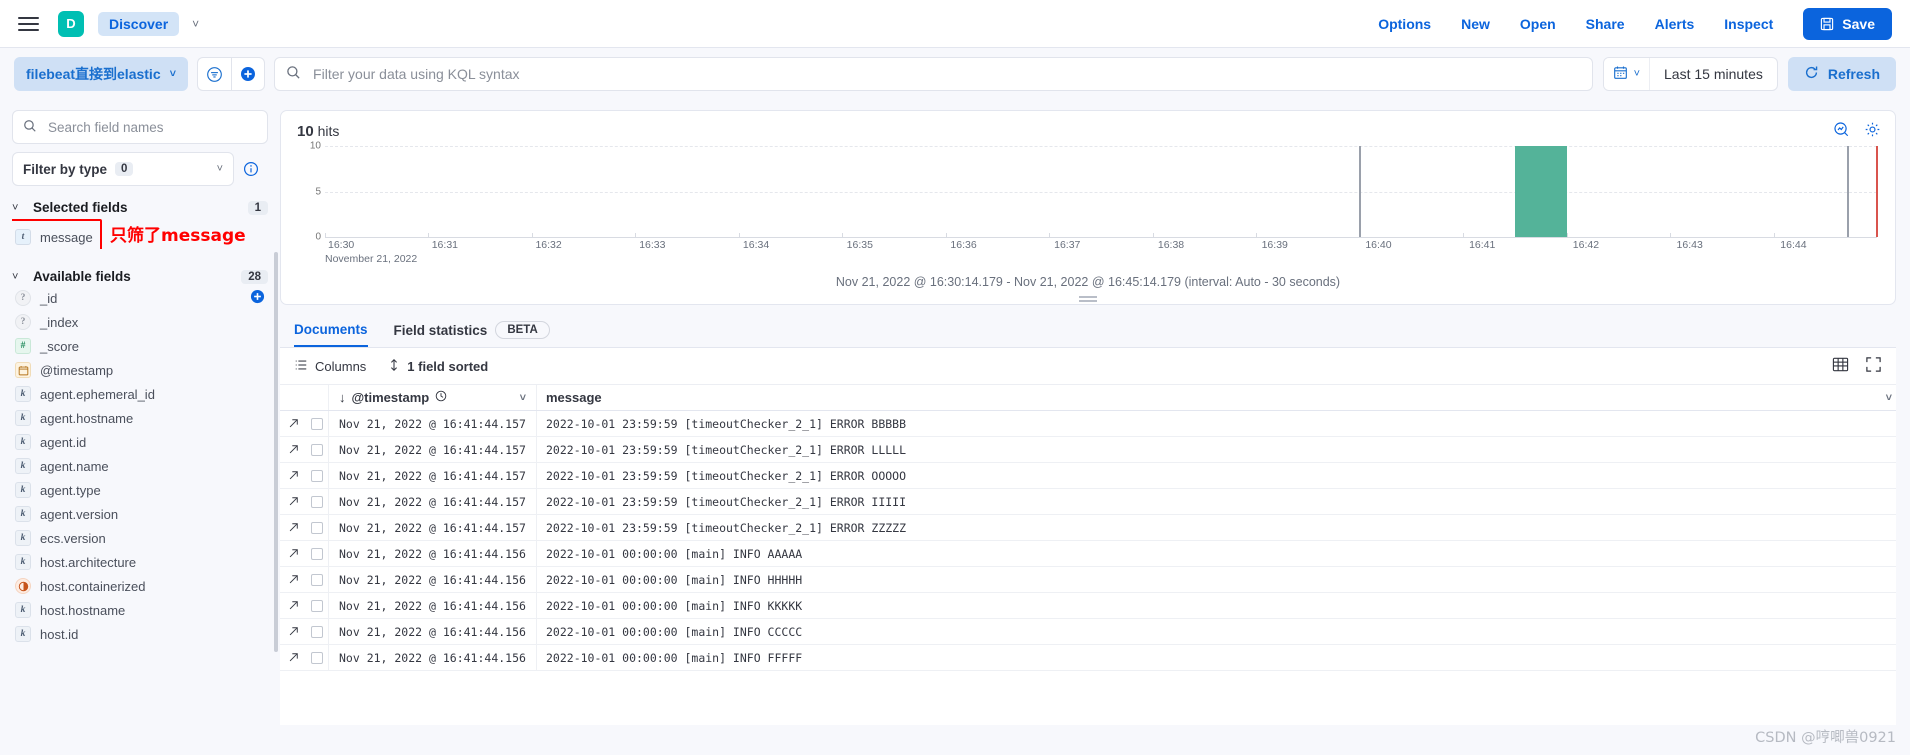  I want to click on histogram-plot: 0 5 10, so click(1094, 192).